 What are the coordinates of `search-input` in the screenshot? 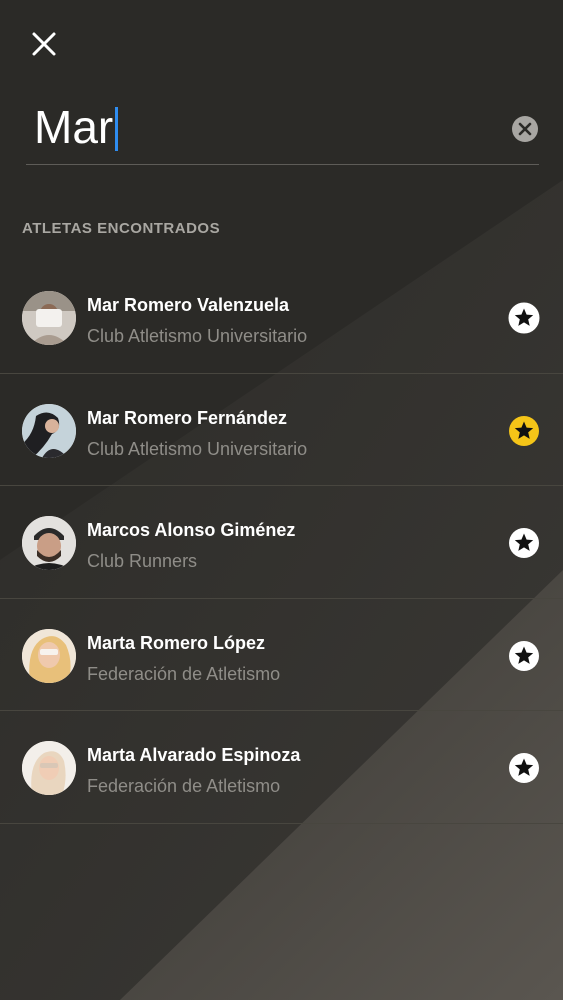 It's located at (264, 127).